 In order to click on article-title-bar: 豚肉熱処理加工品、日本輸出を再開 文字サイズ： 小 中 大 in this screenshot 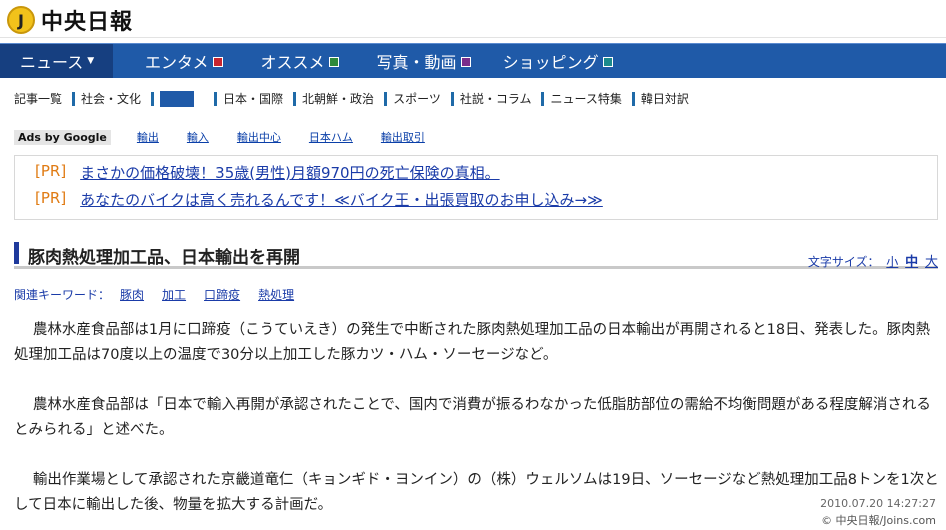, I will do `click(476, 255)`.